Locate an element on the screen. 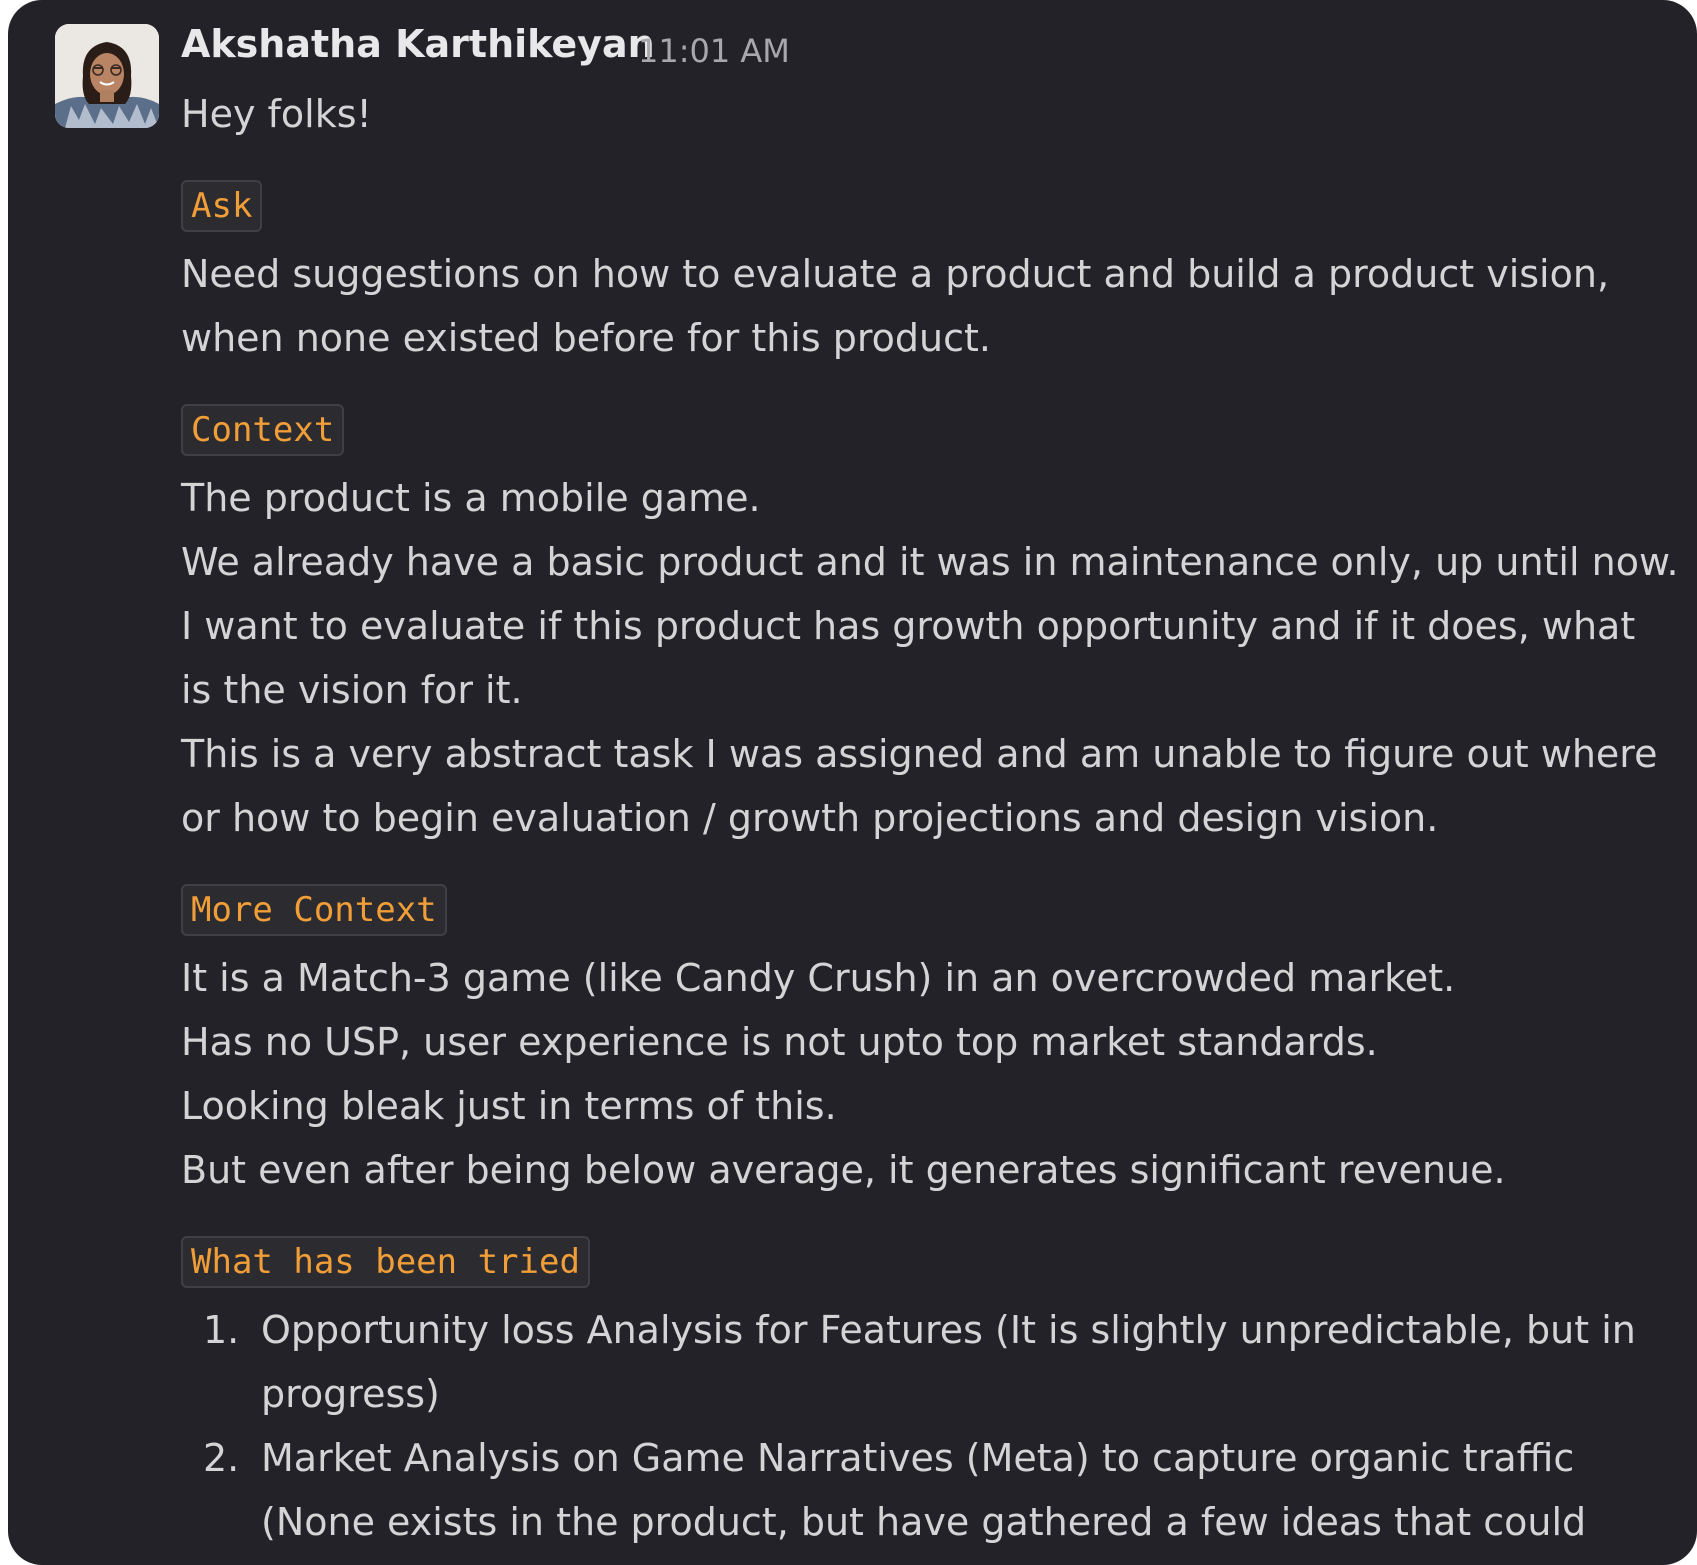 The width and height of the screenshot is (1697, 1565). list-item-number: 1. is located at coordinates (221, 1330).